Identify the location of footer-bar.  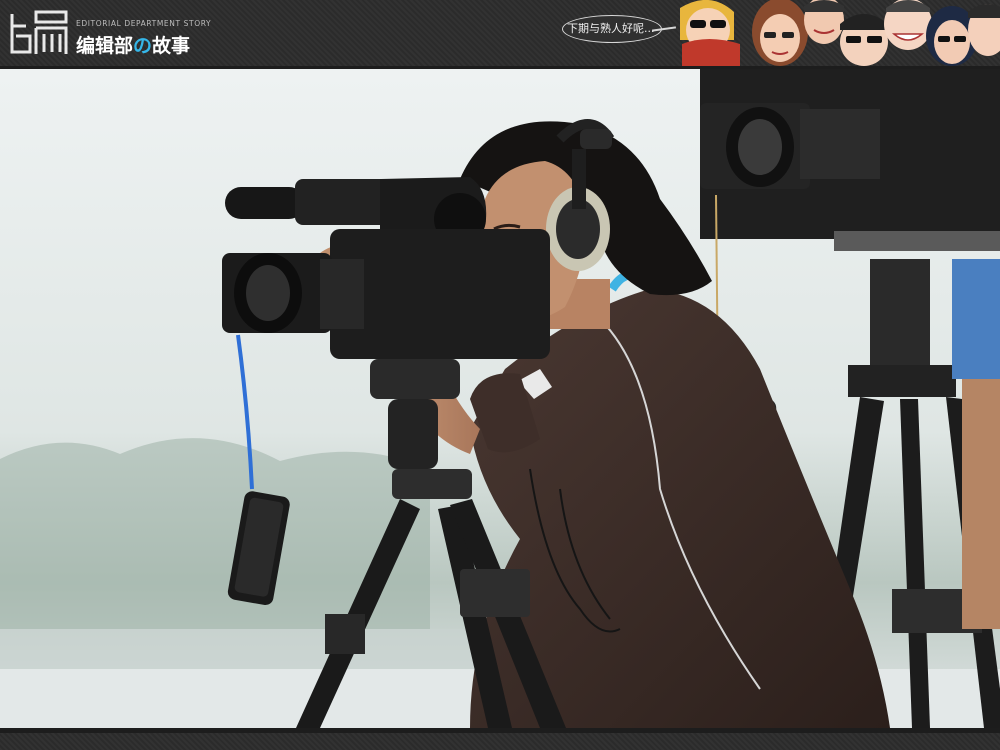
(500, 741).